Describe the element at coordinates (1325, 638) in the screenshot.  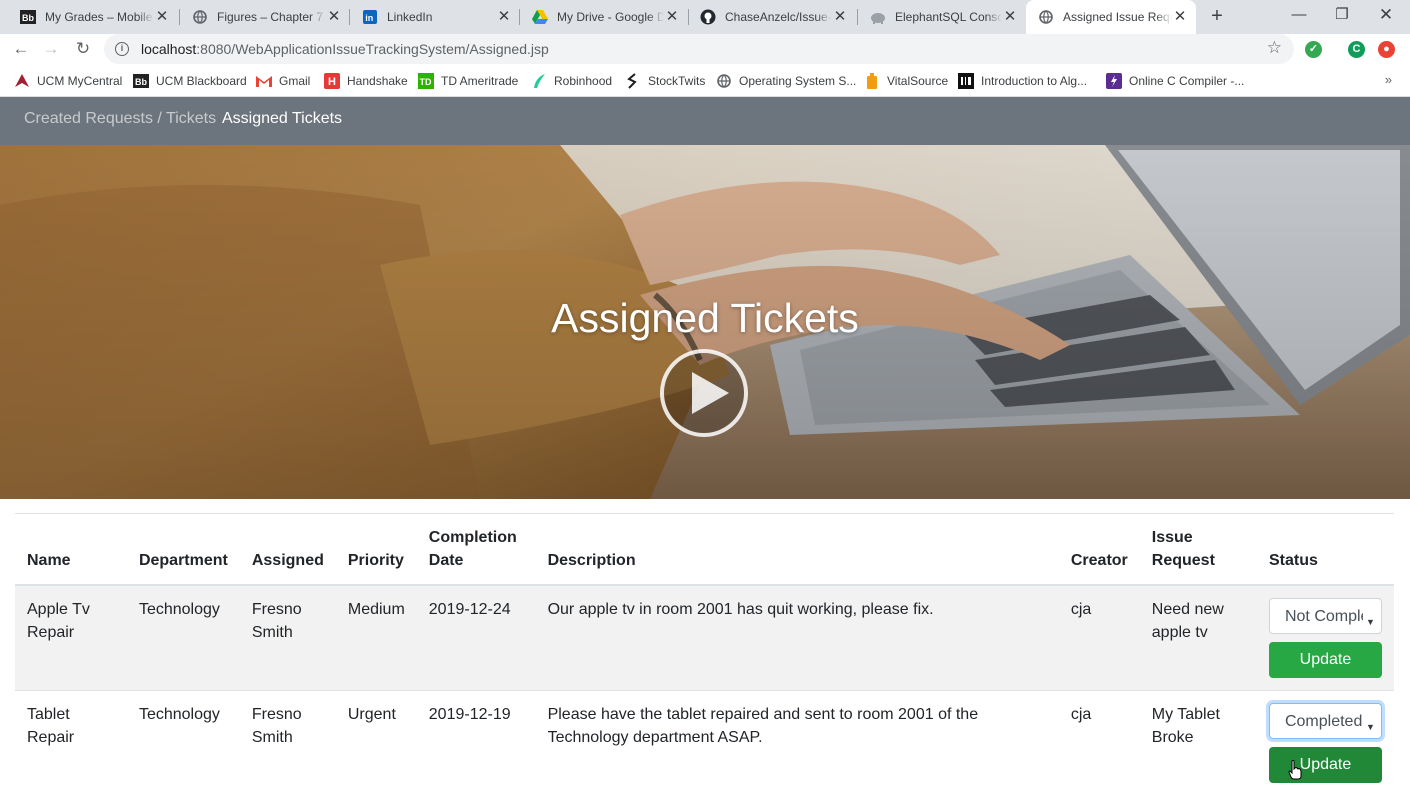
I see `cell-status: Not Completed ▼ Update` at that location.